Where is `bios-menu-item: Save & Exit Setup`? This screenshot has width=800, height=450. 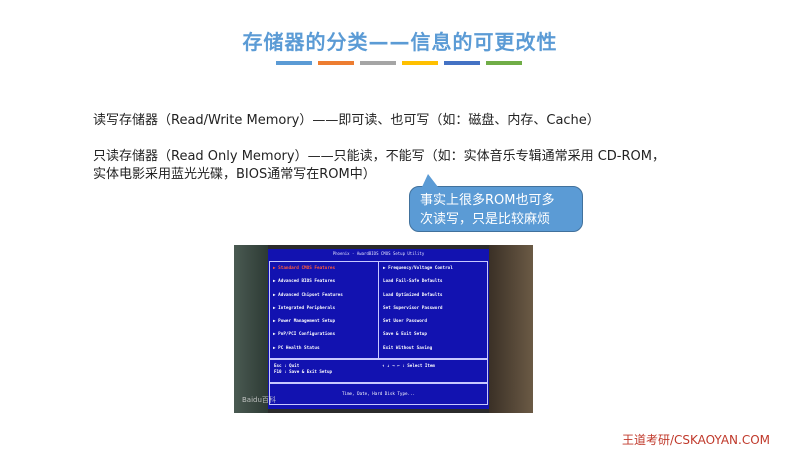
bios-menu-item: Save & Exit Setup is located at coordinates (405, 335).